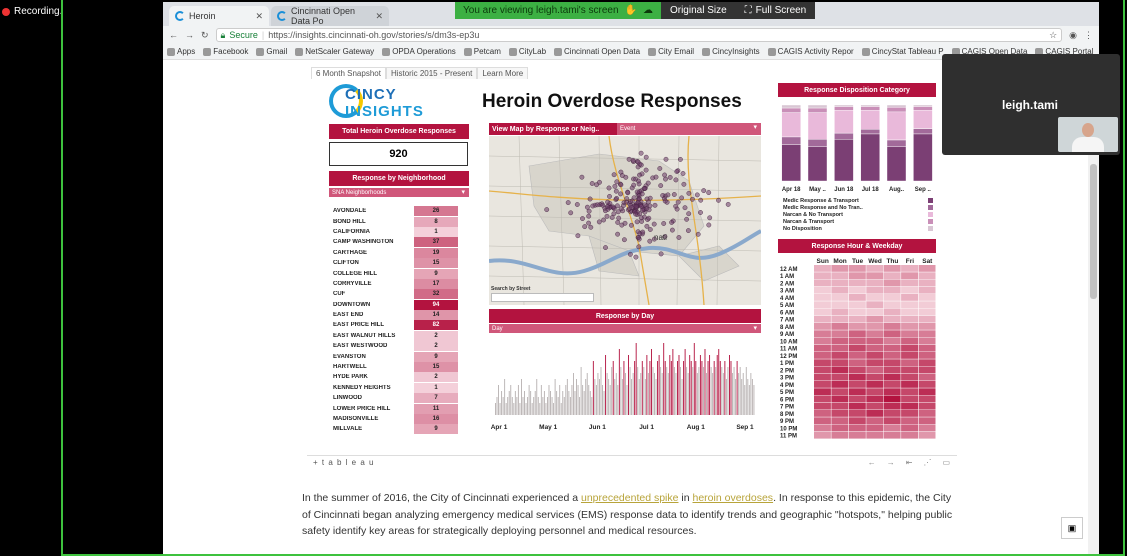  What do you see at coordinates (205, 35) in the screenshot?
I see `reload-icon: ↻` at bounding box center [205, 35].